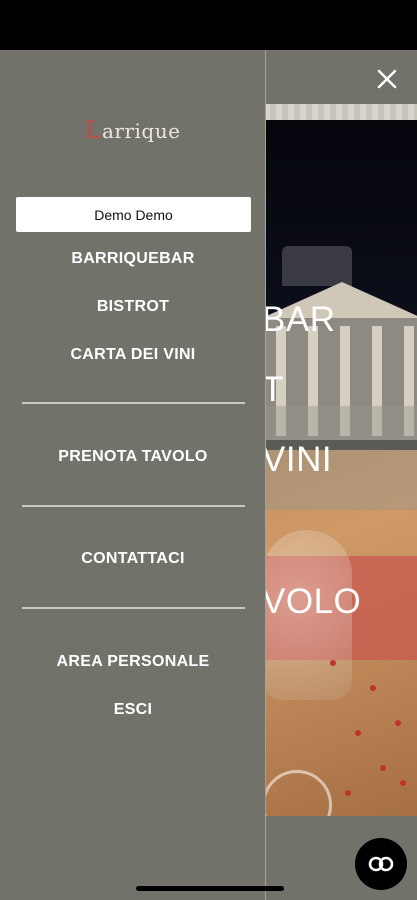 The height and width of the screenshot is (900, 417). What do you see at coordinates (133, 307) in the screenshot?
I see `menu-item-bistrot: BISTROT` at bounding box center [133, 307].